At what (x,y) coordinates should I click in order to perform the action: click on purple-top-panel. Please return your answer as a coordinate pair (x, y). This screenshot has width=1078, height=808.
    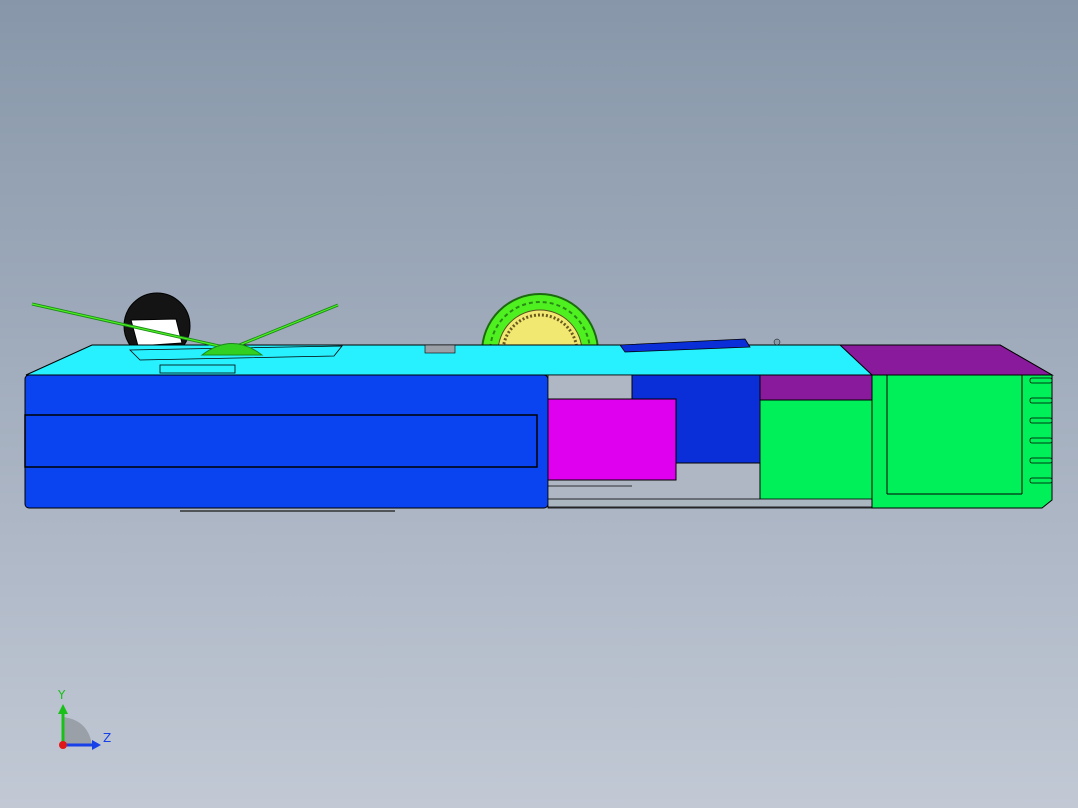
    Looking at the image, I should click on (946, 360).